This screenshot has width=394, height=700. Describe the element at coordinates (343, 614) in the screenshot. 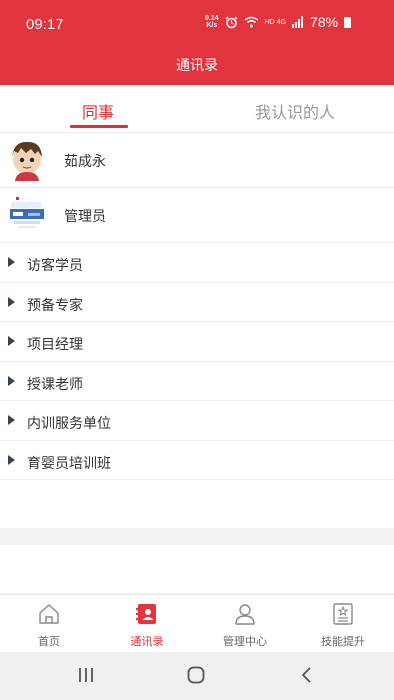

I see `certificate-icon` at that location.